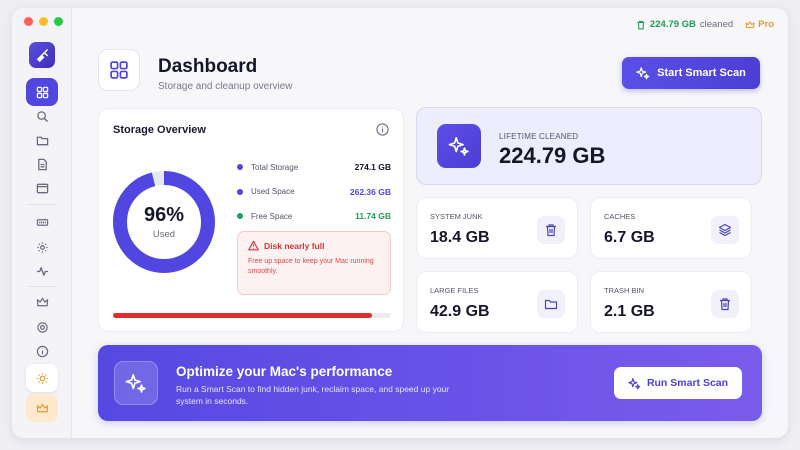  What do you see at coordinates (629, 237) in the screenshot?
I see `stat-value: 6.7 GB` at bounding box center [629, 237].